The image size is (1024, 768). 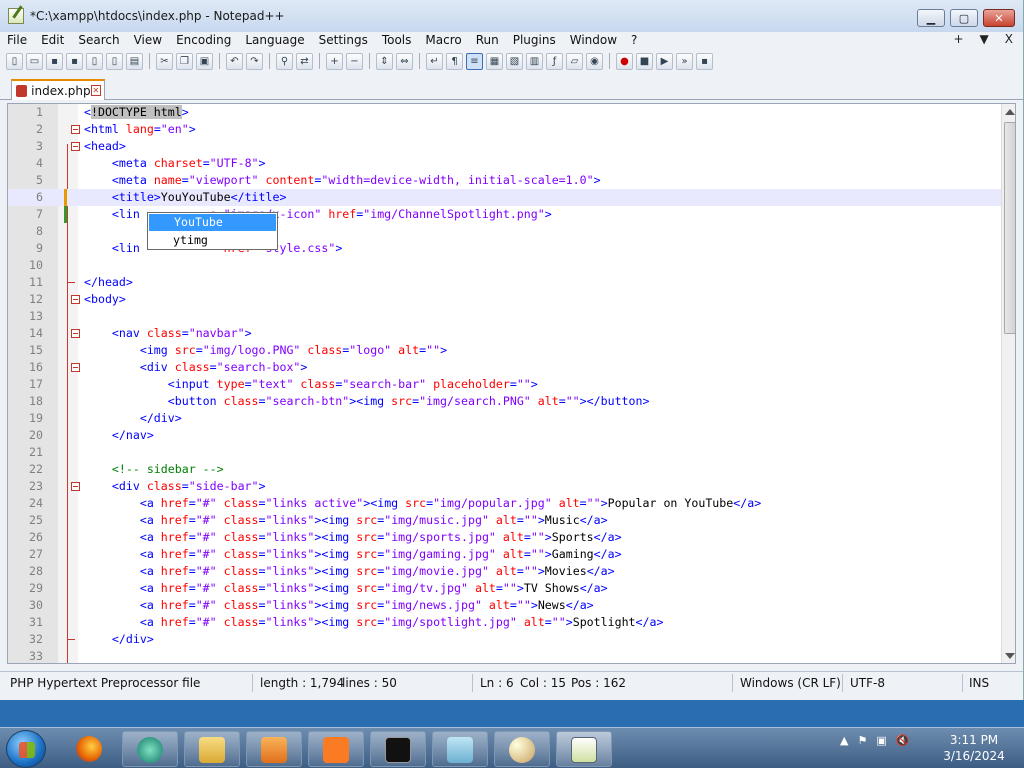 What do you see at coordinates (684, 61) in the screenshot?
I see `run-macro-multiple-icon: »` at bounding box center [684, 61].